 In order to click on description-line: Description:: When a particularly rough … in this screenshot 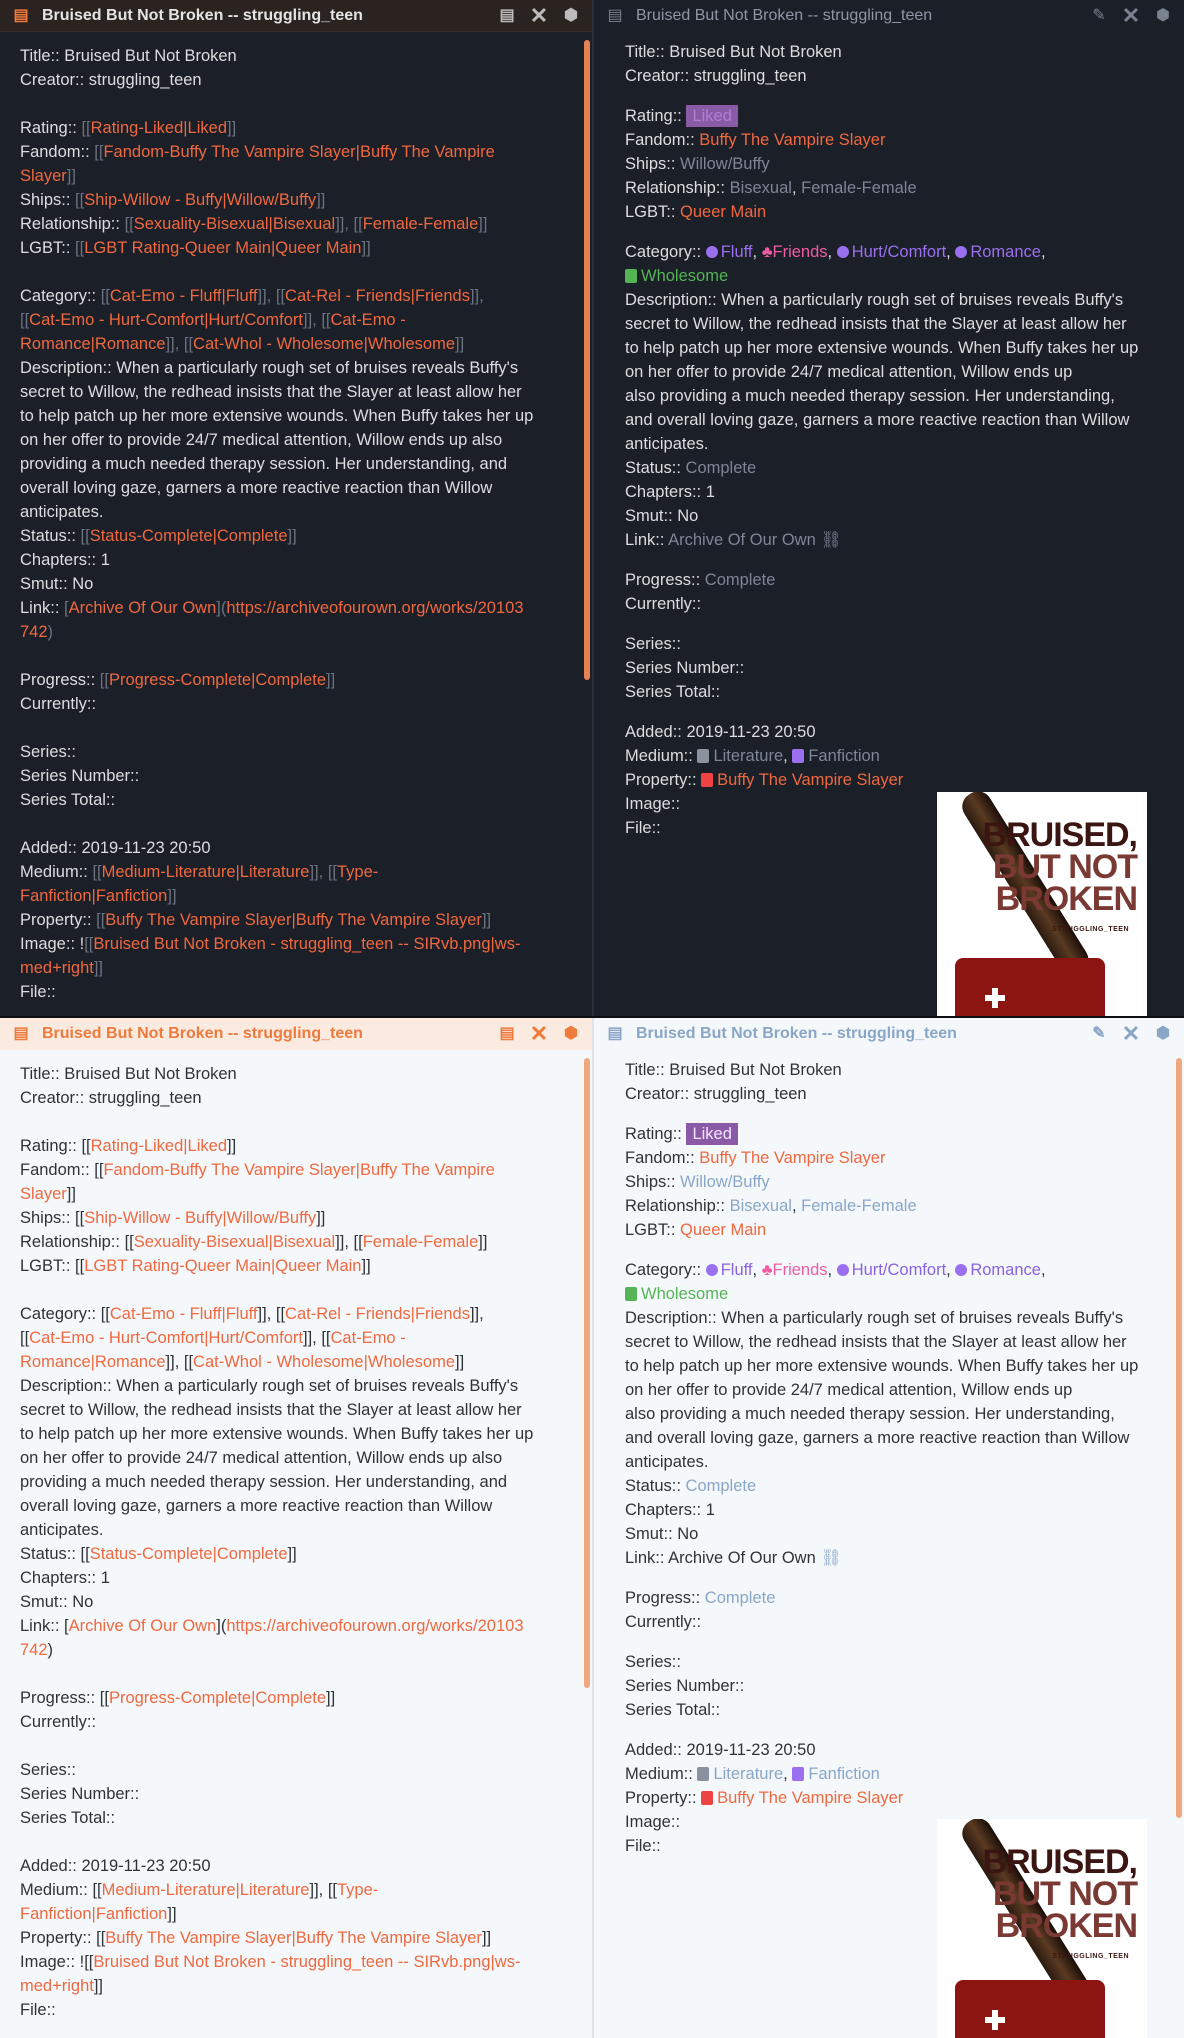, I will do `click(269, 368)`.